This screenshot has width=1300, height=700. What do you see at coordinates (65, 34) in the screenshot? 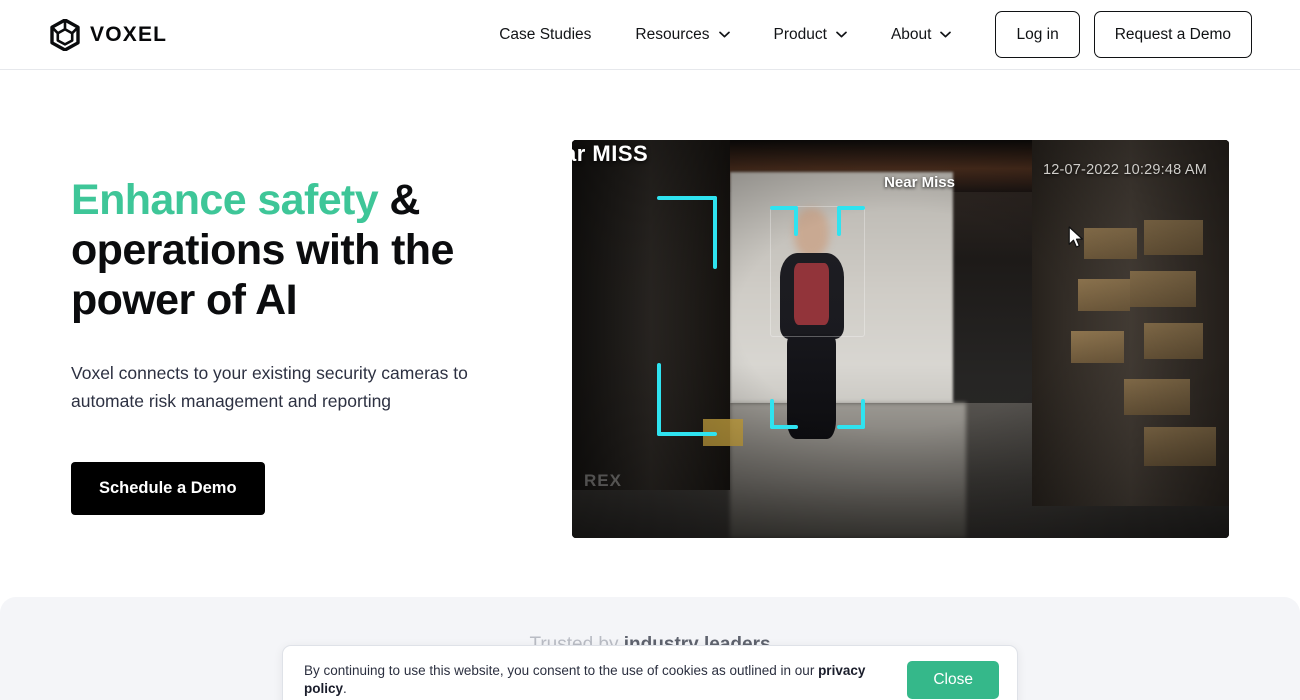
I see `hexagon-cube-icon` at bounding box center [65, 34].